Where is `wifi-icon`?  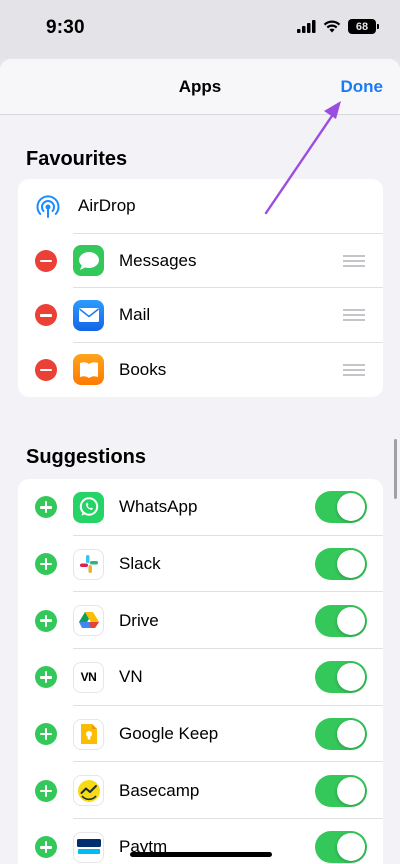
wifi-icon is located at coordinates (332, 26).